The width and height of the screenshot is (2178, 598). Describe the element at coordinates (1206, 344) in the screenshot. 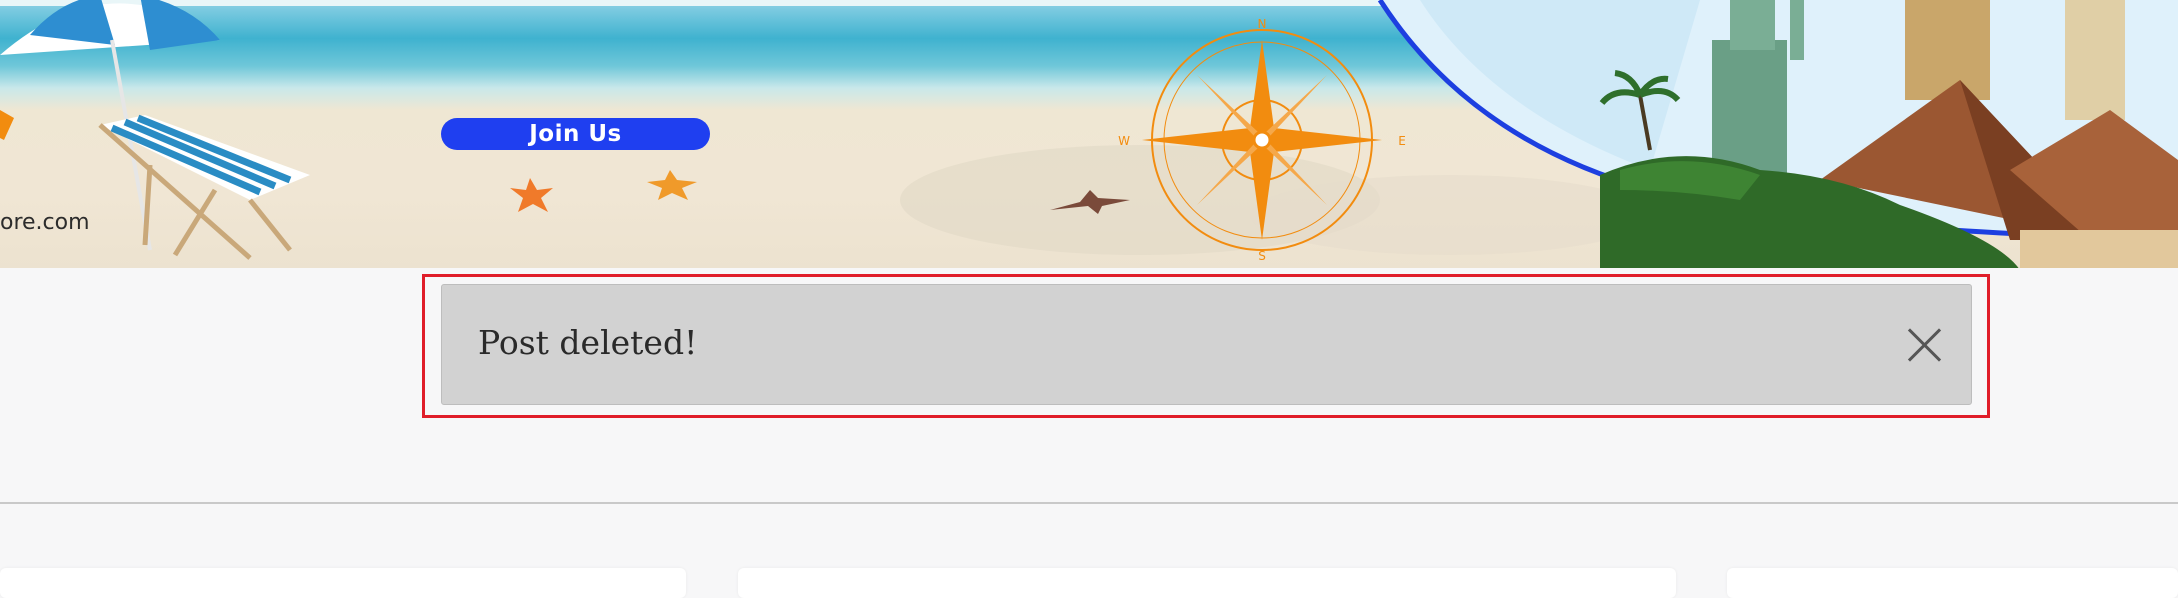

I see `post-deleted-alert: Post deleted!` at that location.